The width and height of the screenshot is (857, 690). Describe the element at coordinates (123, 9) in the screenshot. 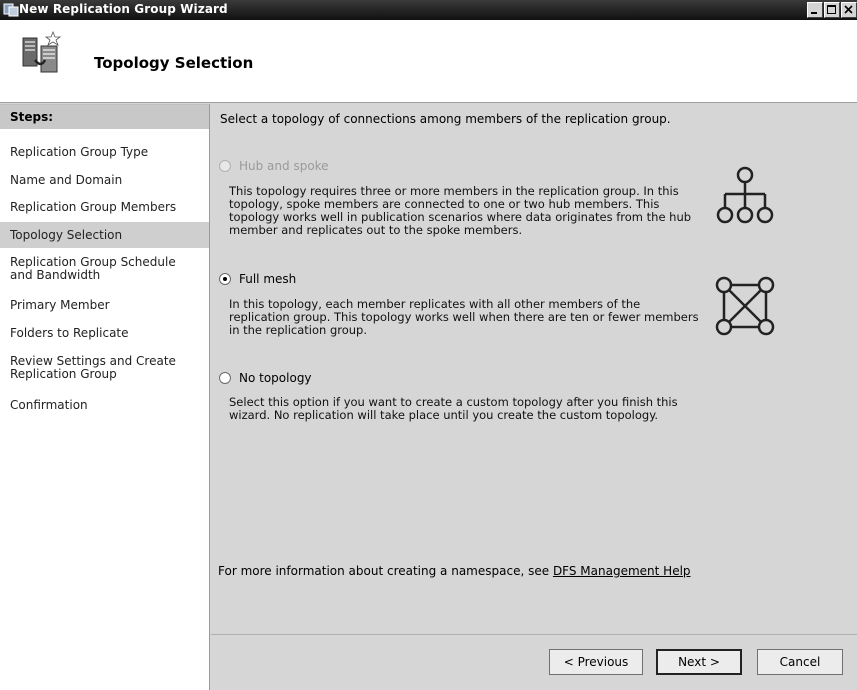

I see `window-title: New Replication Group Wizard` at that location.